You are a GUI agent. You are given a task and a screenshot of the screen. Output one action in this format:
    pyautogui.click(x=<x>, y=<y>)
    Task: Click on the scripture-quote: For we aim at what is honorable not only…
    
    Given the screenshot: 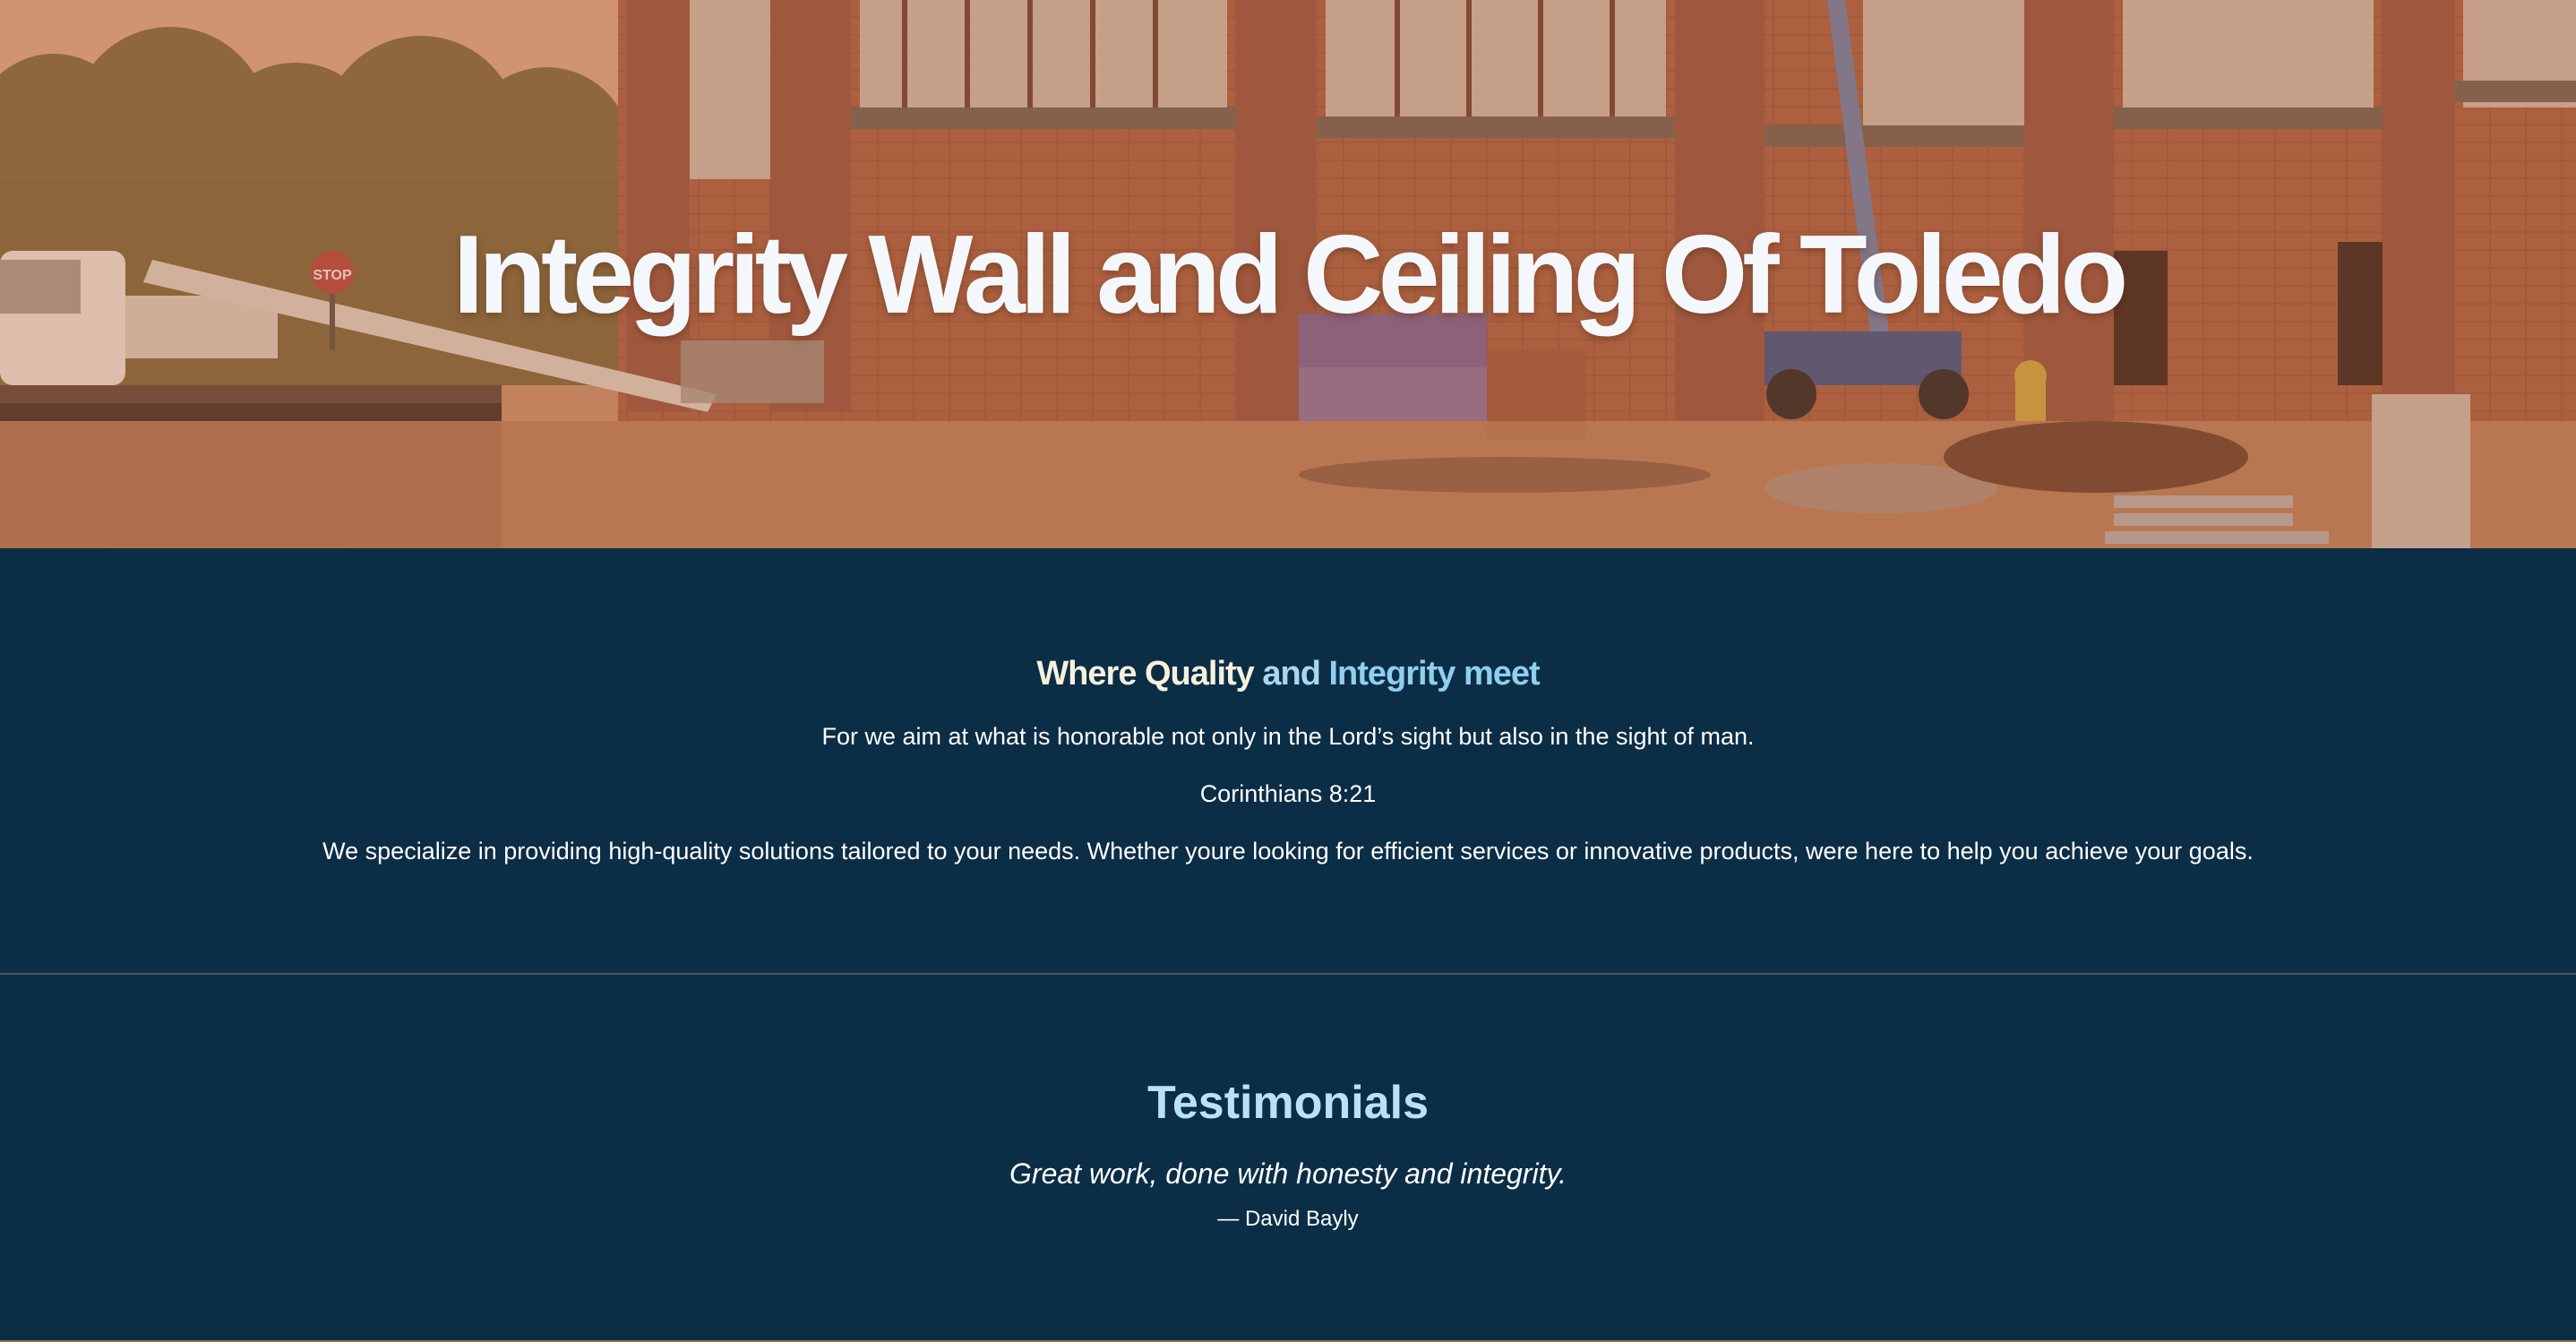 What is the action you would take?
    pyautogui.click(x=1288, y=736)
    